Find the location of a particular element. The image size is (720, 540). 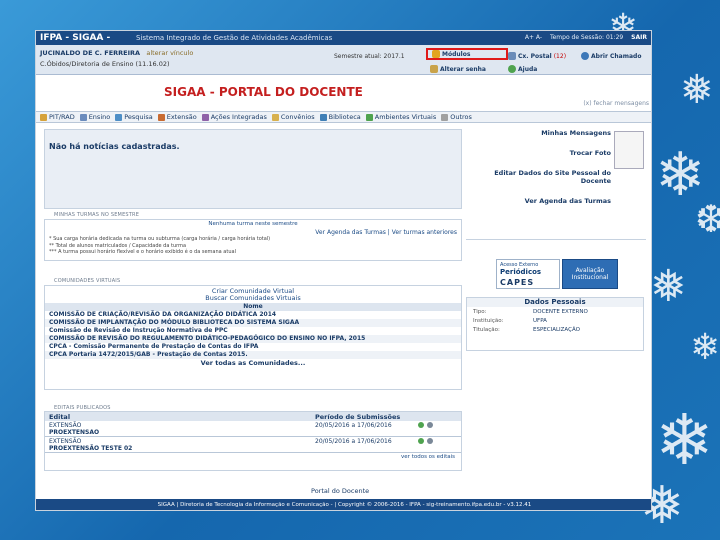

news-panel: Não há notícias cadastradas. is located at coordinates (253, 169).